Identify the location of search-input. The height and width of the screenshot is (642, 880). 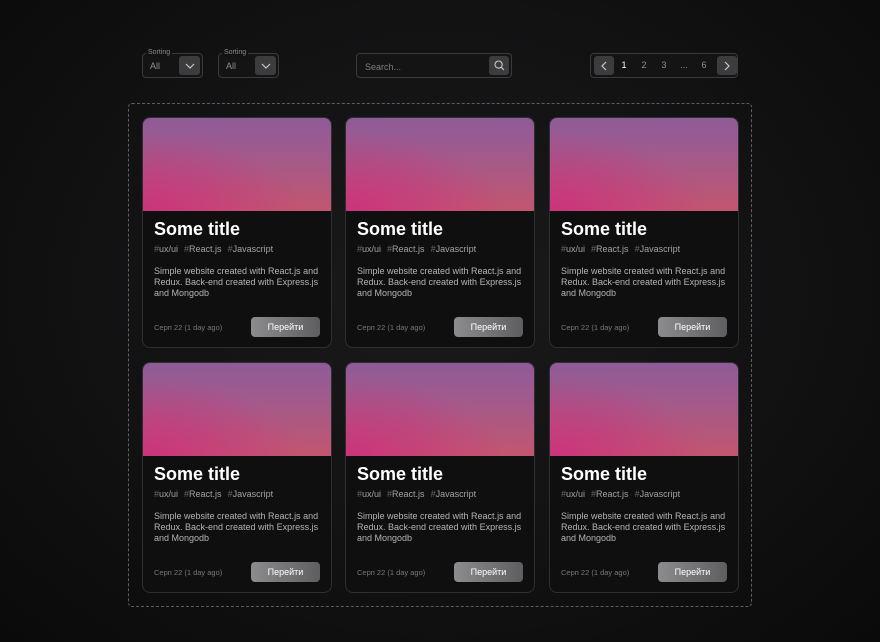
(424, 67).